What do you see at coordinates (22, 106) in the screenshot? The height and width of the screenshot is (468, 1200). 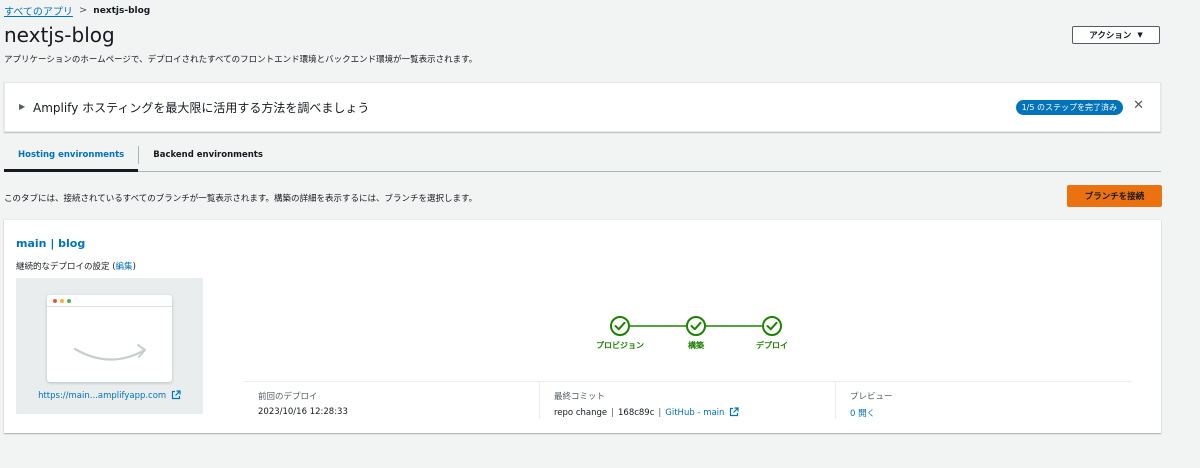 I see `expand-triangle-icon: ▶` at bounding box center [22, 106].